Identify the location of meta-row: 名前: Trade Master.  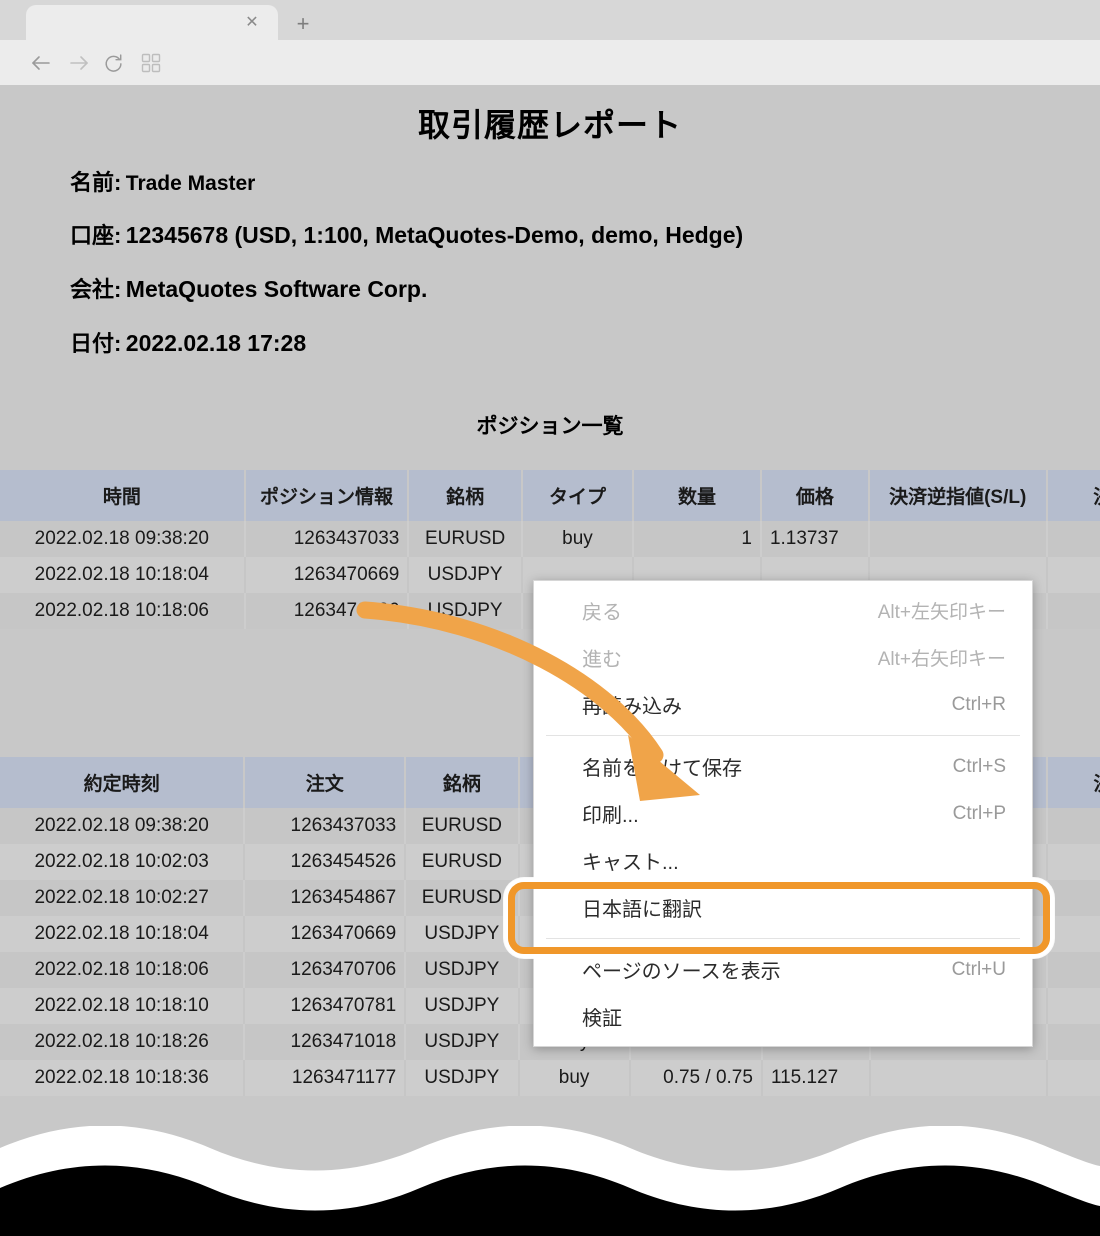
(162, 181).